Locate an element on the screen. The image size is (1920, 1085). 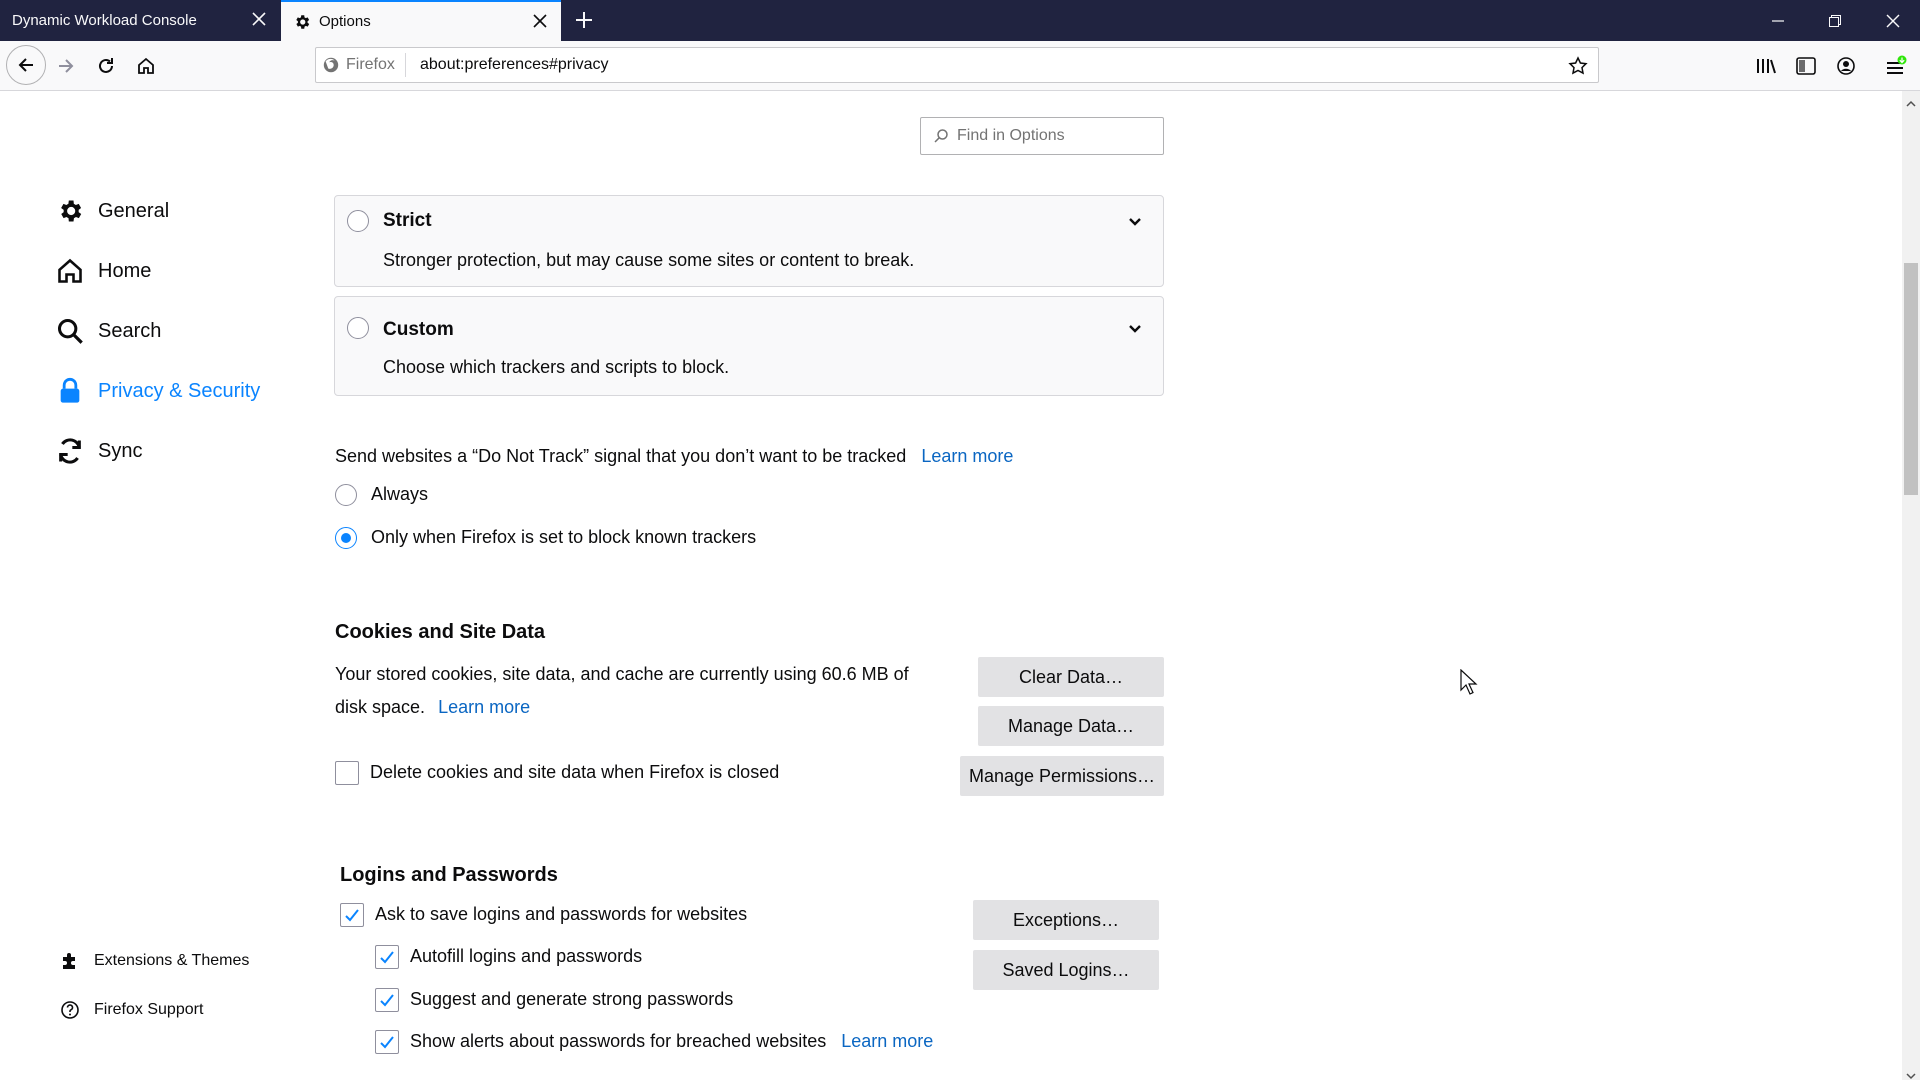
suggest-passwords-checkbox is located at coordinates (387, 1000).